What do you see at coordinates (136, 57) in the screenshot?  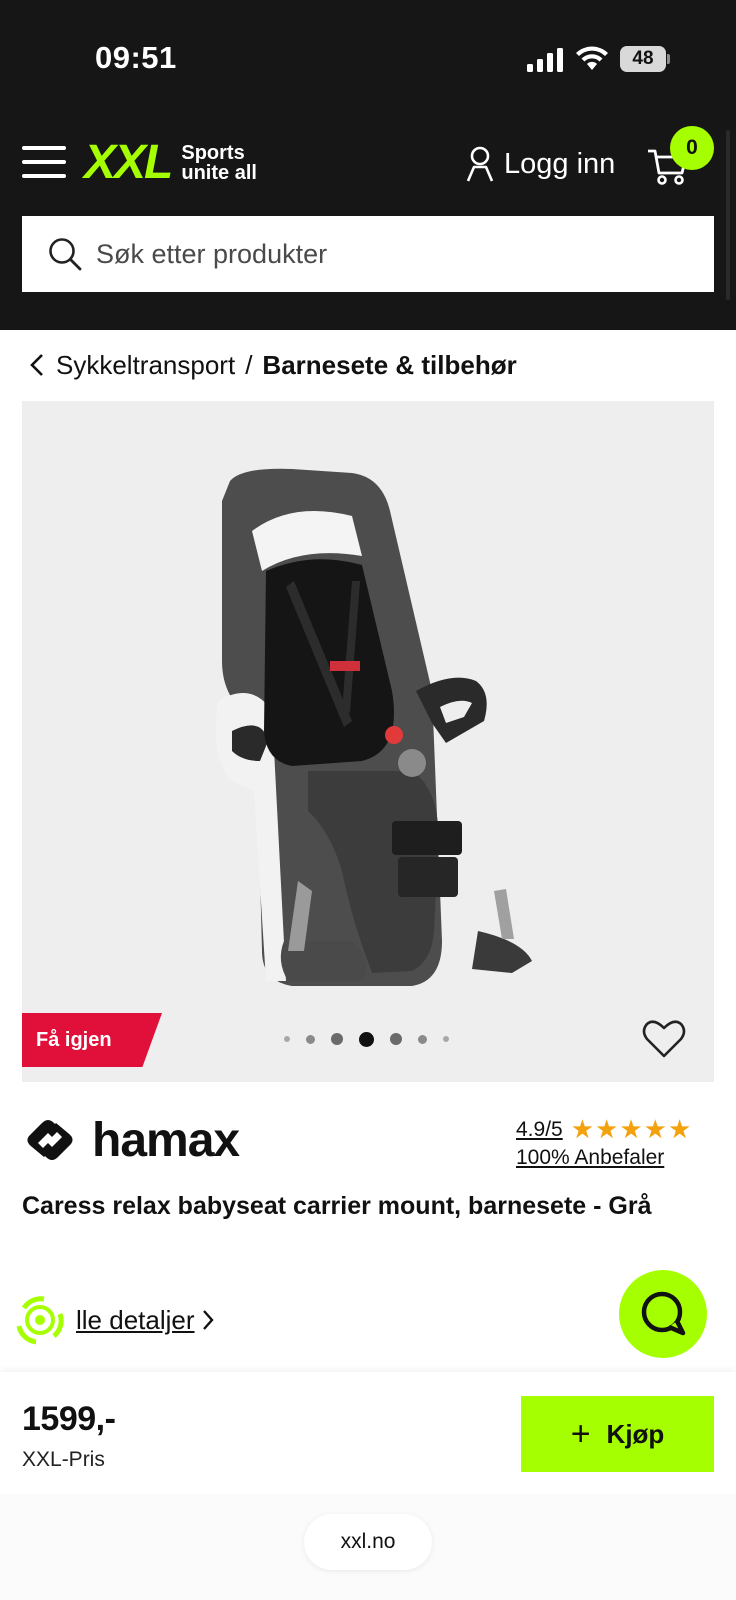 I see `status-time: 09:51` at bounding box center [136, 57].